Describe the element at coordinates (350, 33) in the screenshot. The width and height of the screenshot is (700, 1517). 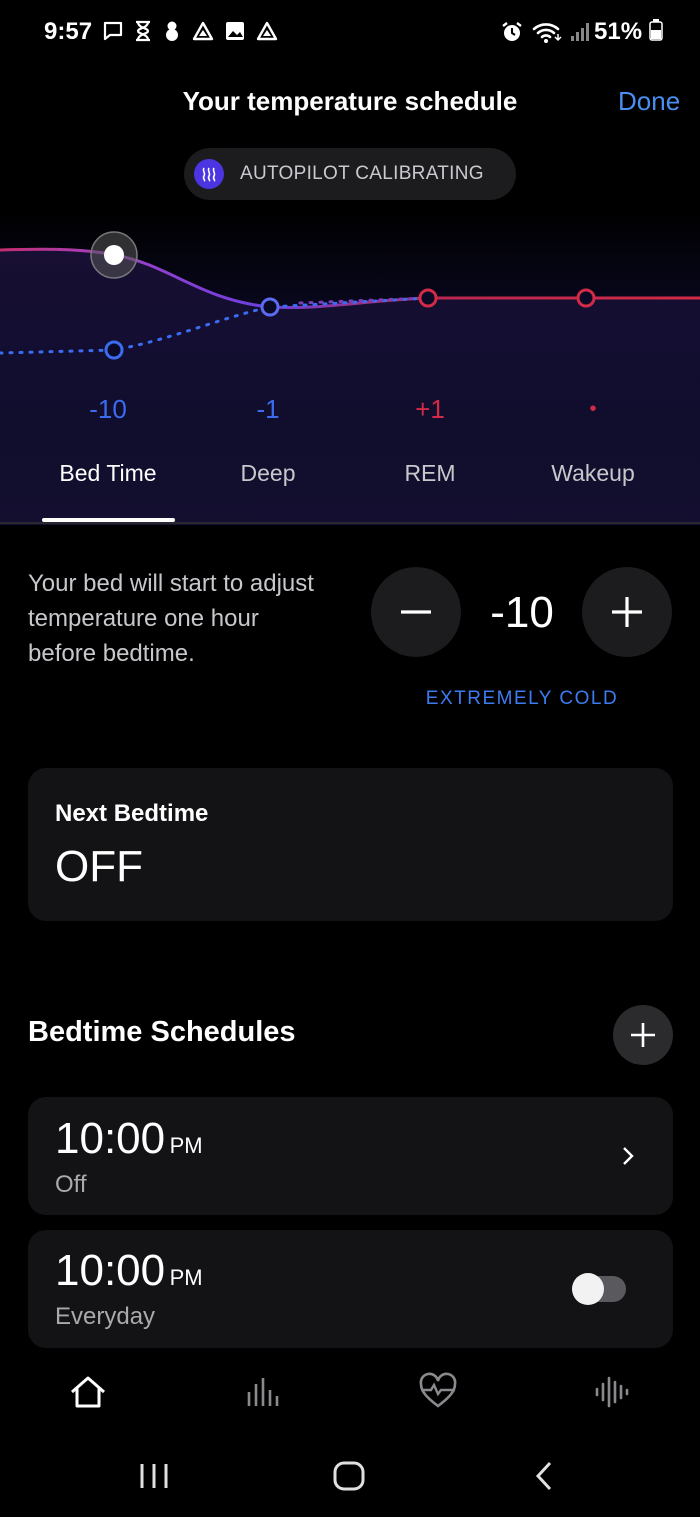
I see `status-bar: 9:57 51%` at that location.